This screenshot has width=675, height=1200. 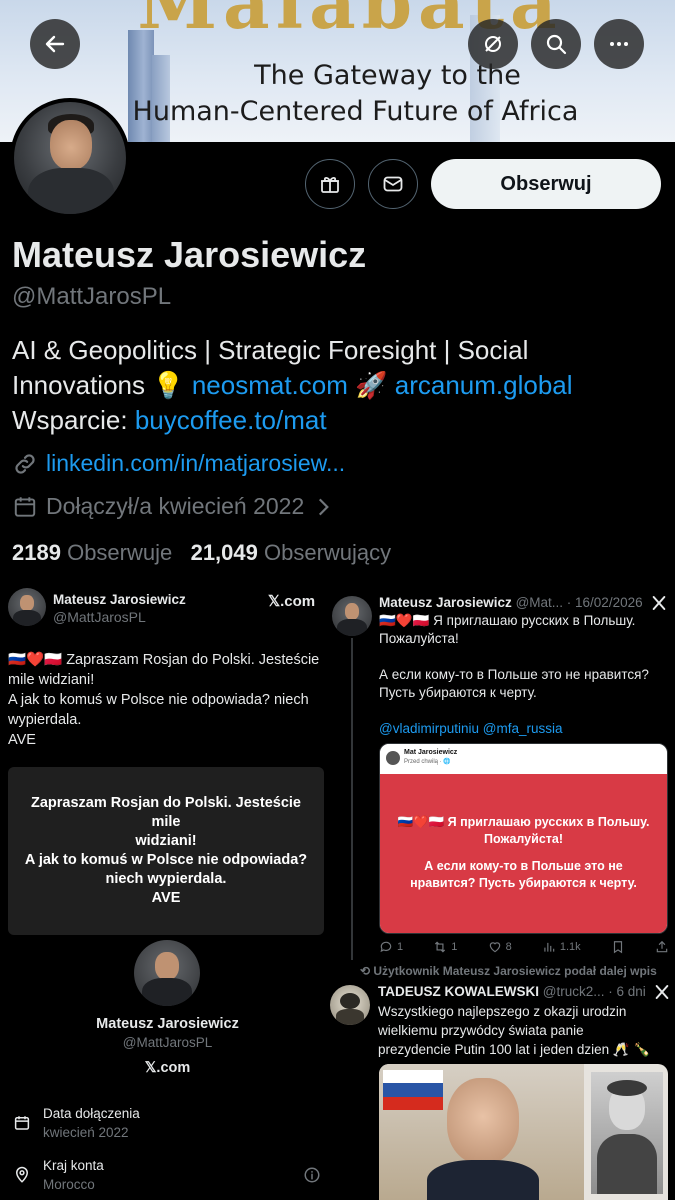 I want to click on link-icon, so click(x=25, y=463).